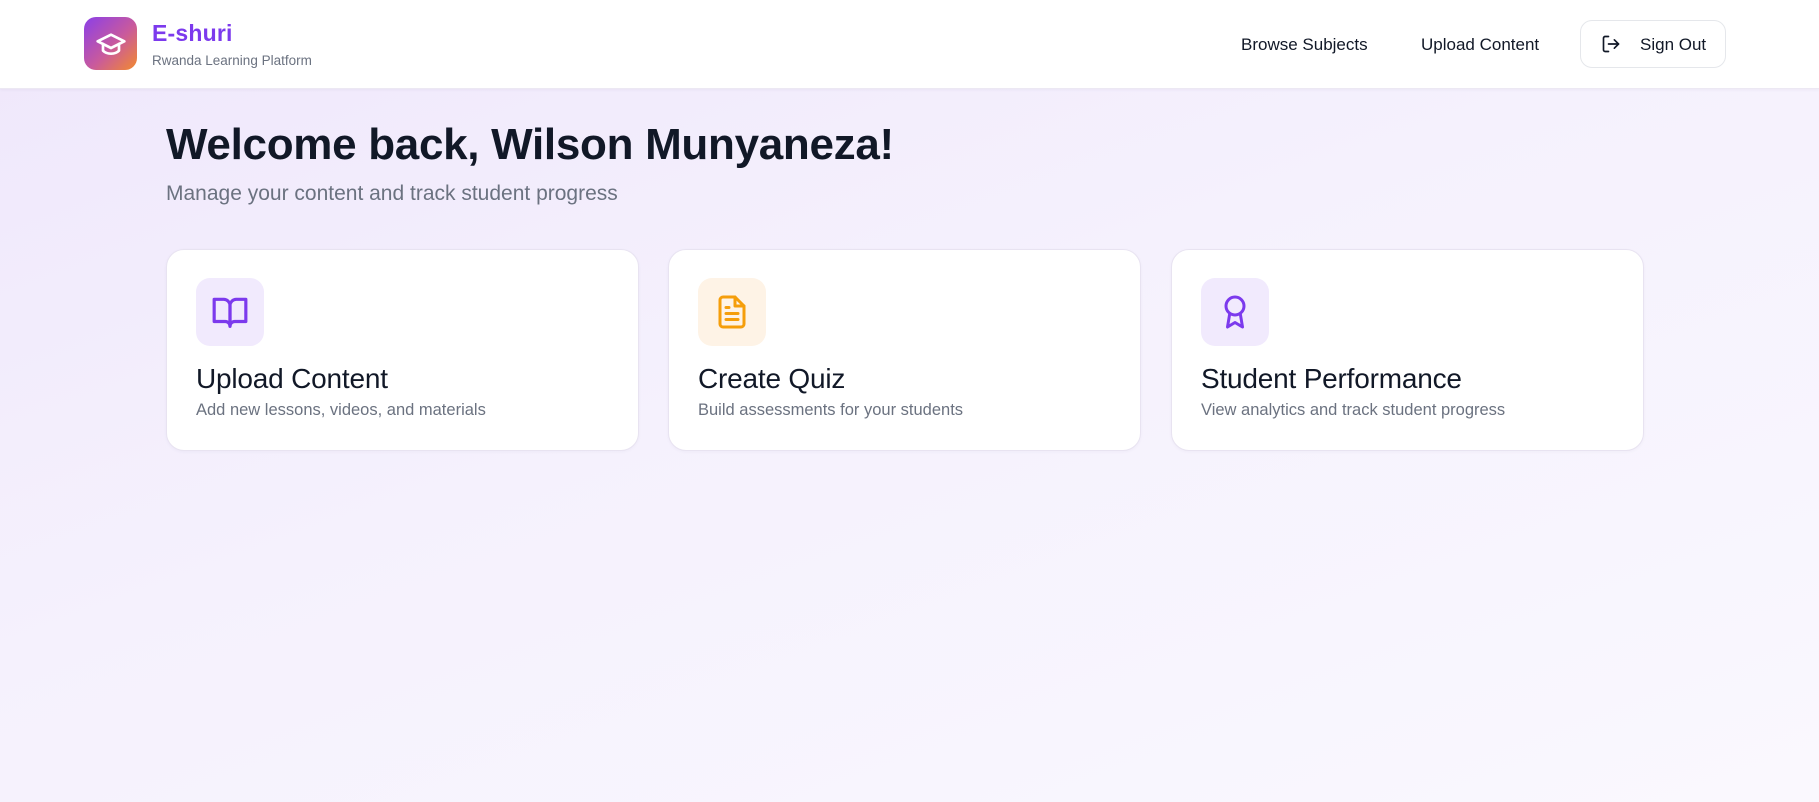 This screenshot has height=802, width=1819. Describe the element at coordinates (1331, 378) in the screenshot. I see `card-title: Student Performance` at that location.